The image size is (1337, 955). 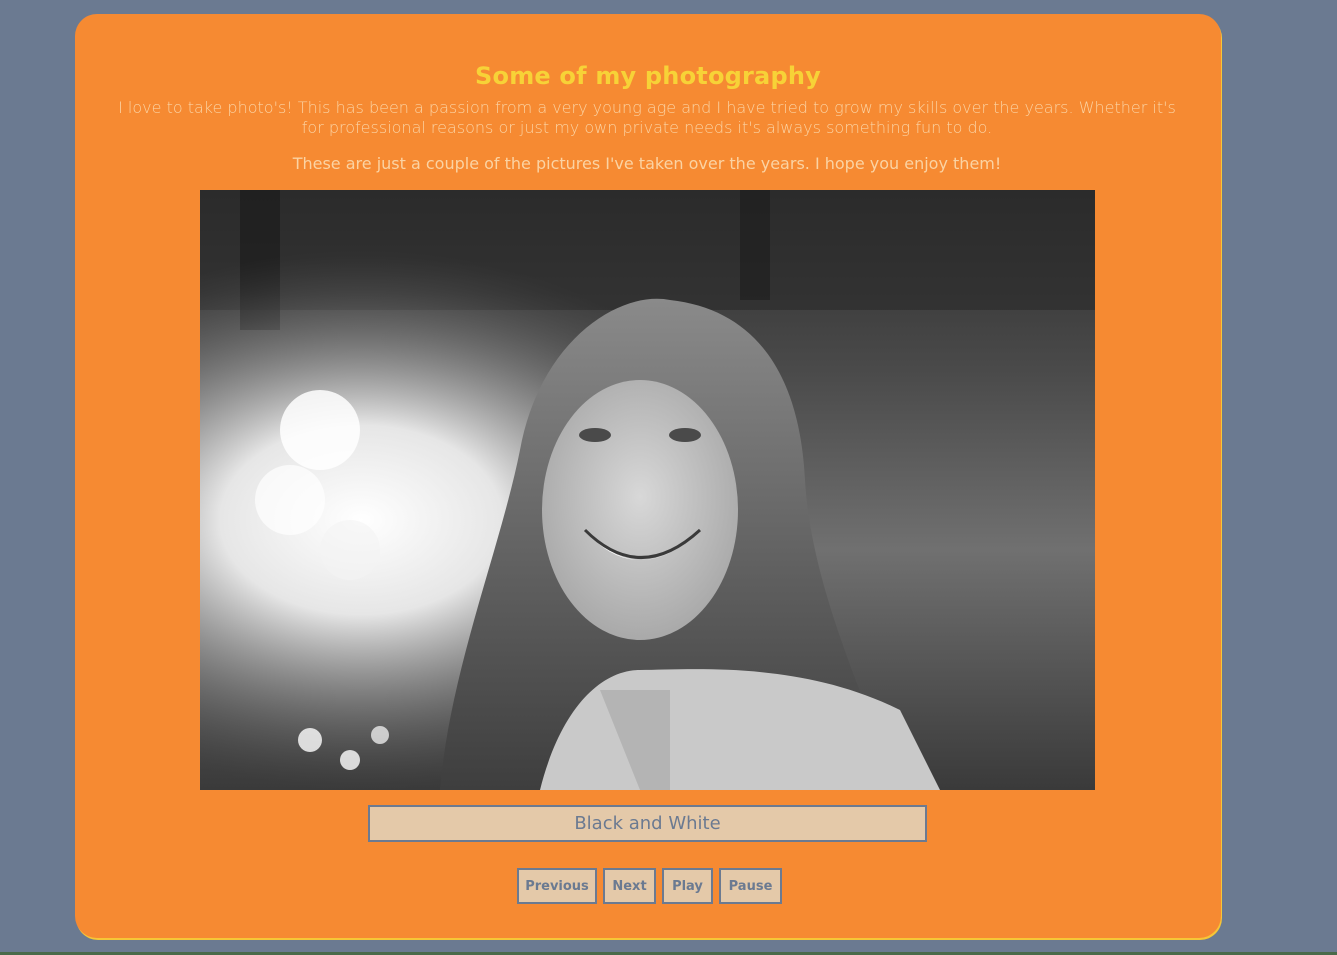 I want to click on play-button: Play, so click(x=687, y=886).